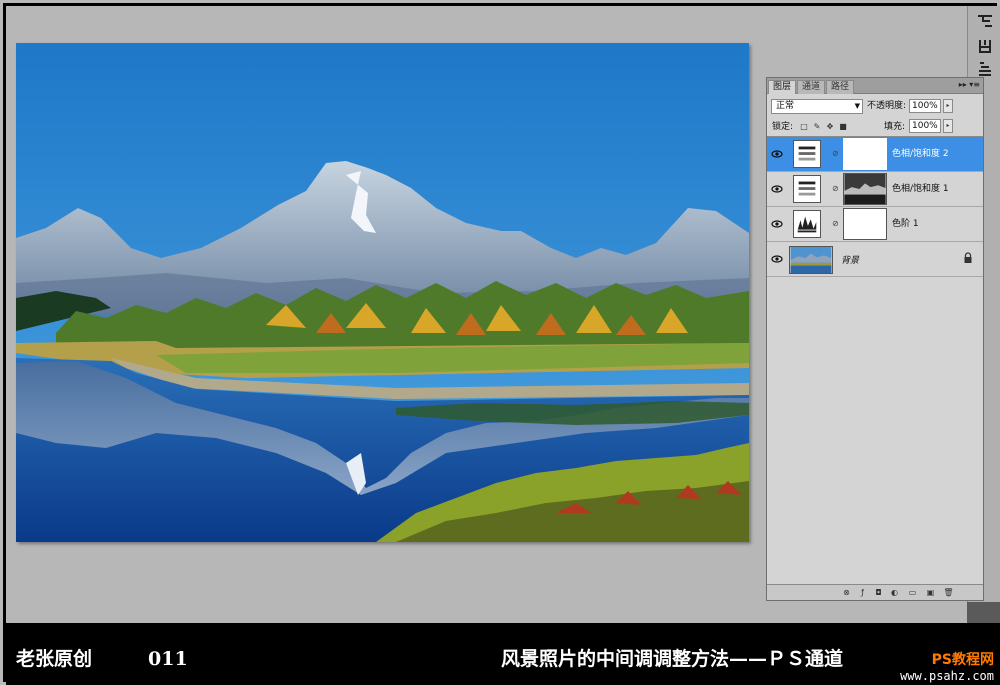 Image resolution: width=1000 pixels, height=685 pixels. I want to click on caption-author: 老张原创, so click(54, 659).